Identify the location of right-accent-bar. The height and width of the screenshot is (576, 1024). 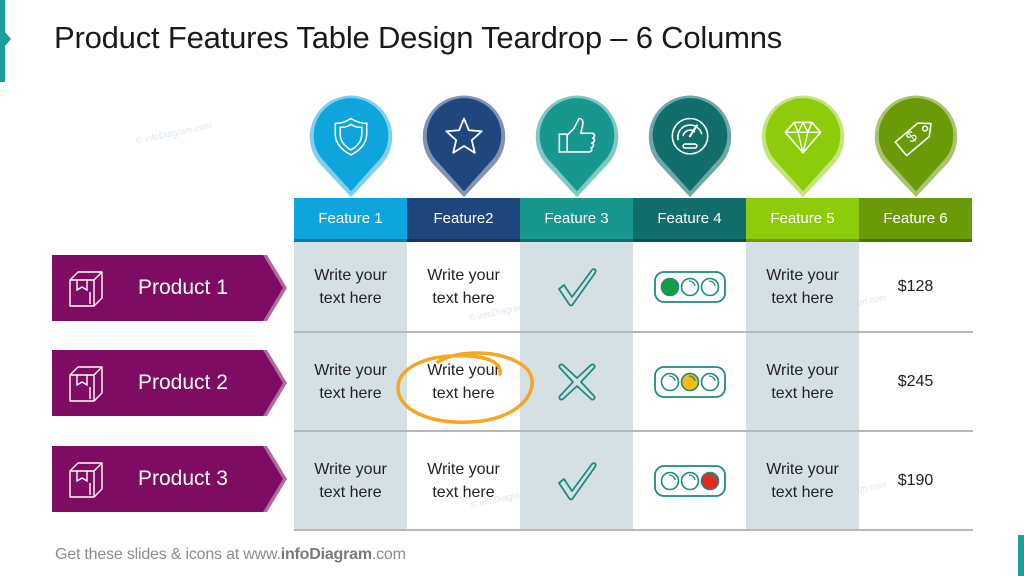
(1021, 555).